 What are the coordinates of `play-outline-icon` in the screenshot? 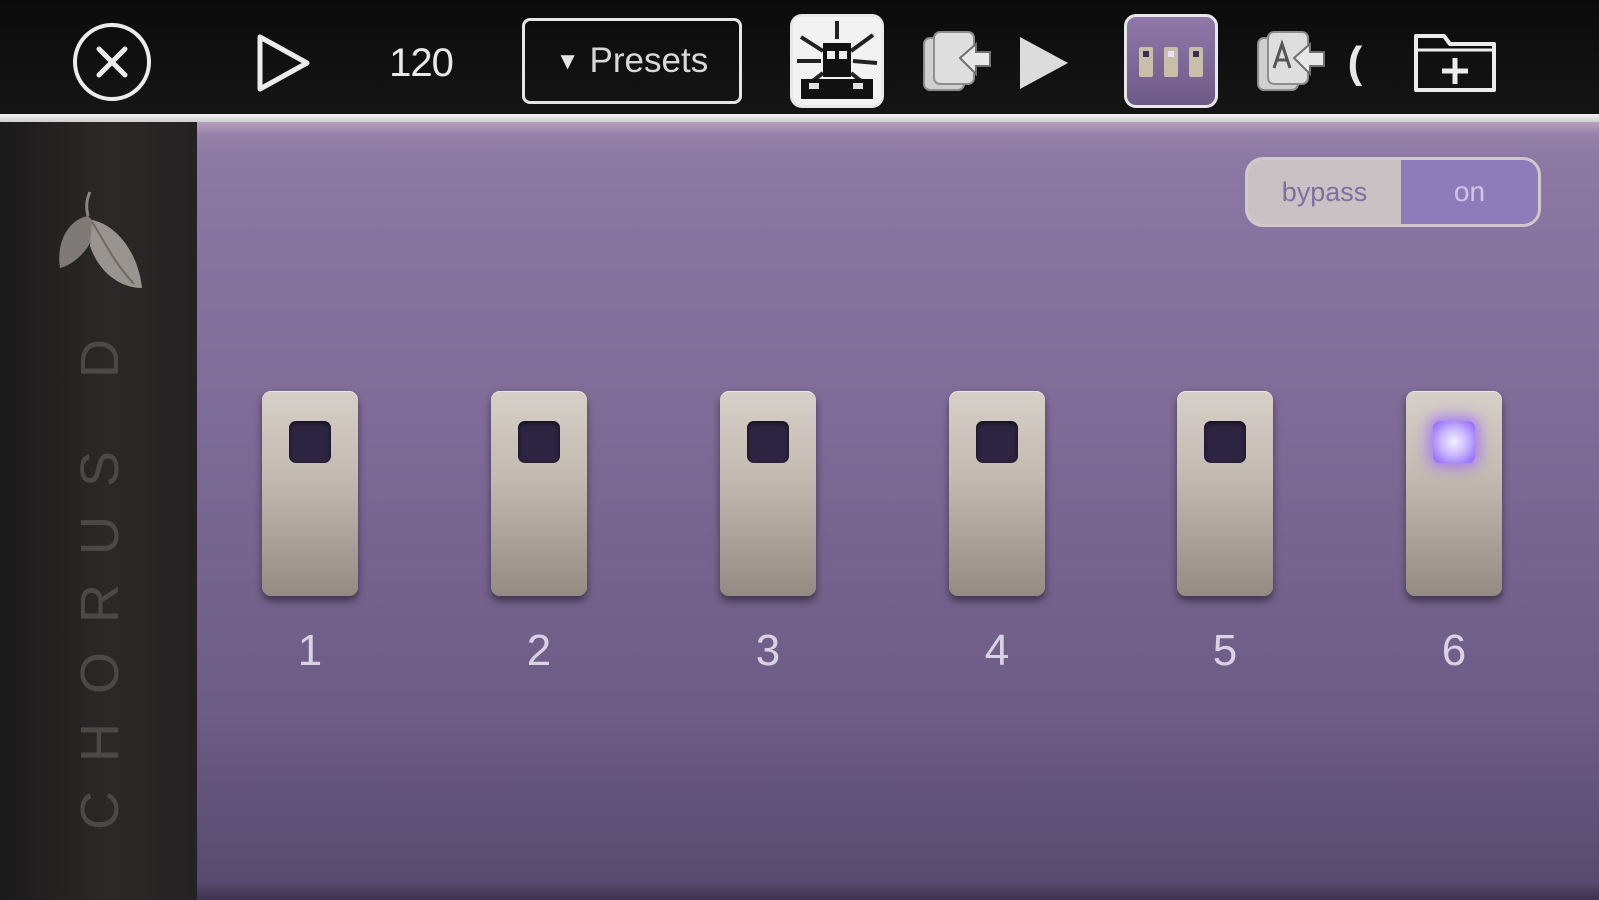 It's located at (283, 63).